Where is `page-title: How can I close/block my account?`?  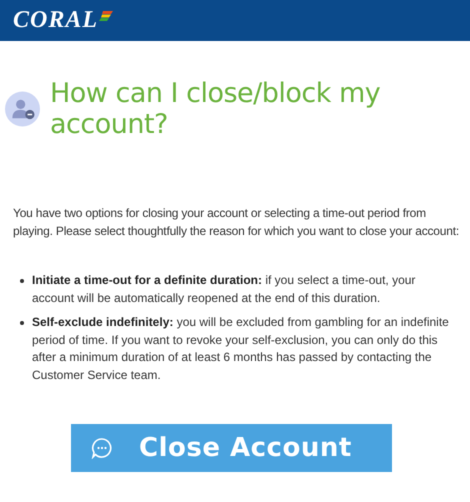 page-title: How can I close/block my account? is located at coordinates (216, 109).